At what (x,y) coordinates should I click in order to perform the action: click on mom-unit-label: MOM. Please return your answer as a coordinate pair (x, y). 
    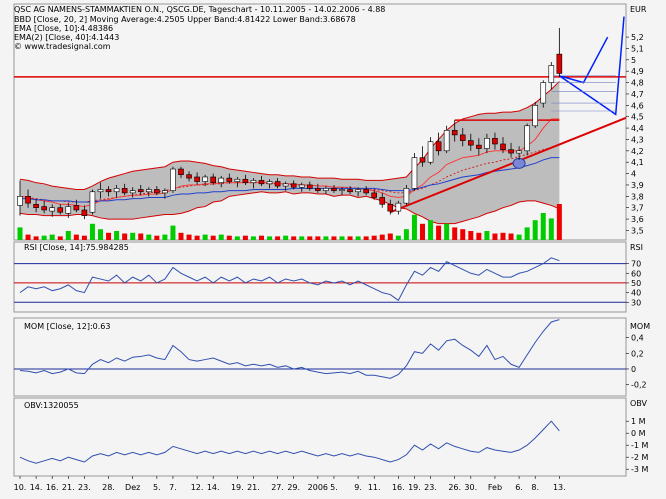
    Looking at the image, I should click on (640, 326).